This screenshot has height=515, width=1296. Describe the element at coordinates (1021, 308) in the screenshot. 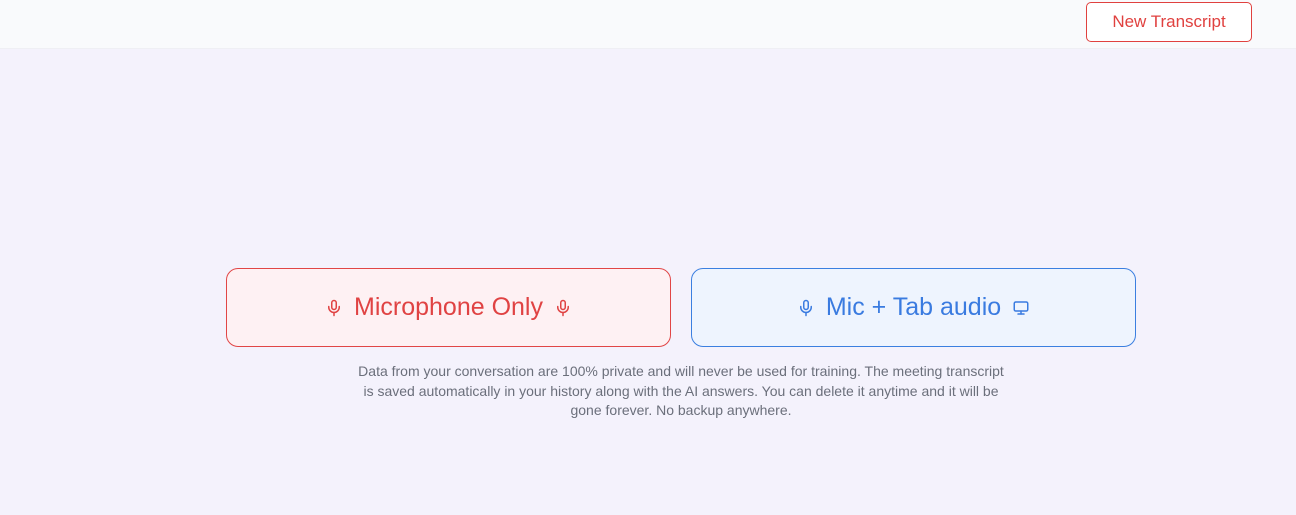

I see `monitor-icon` at that location.